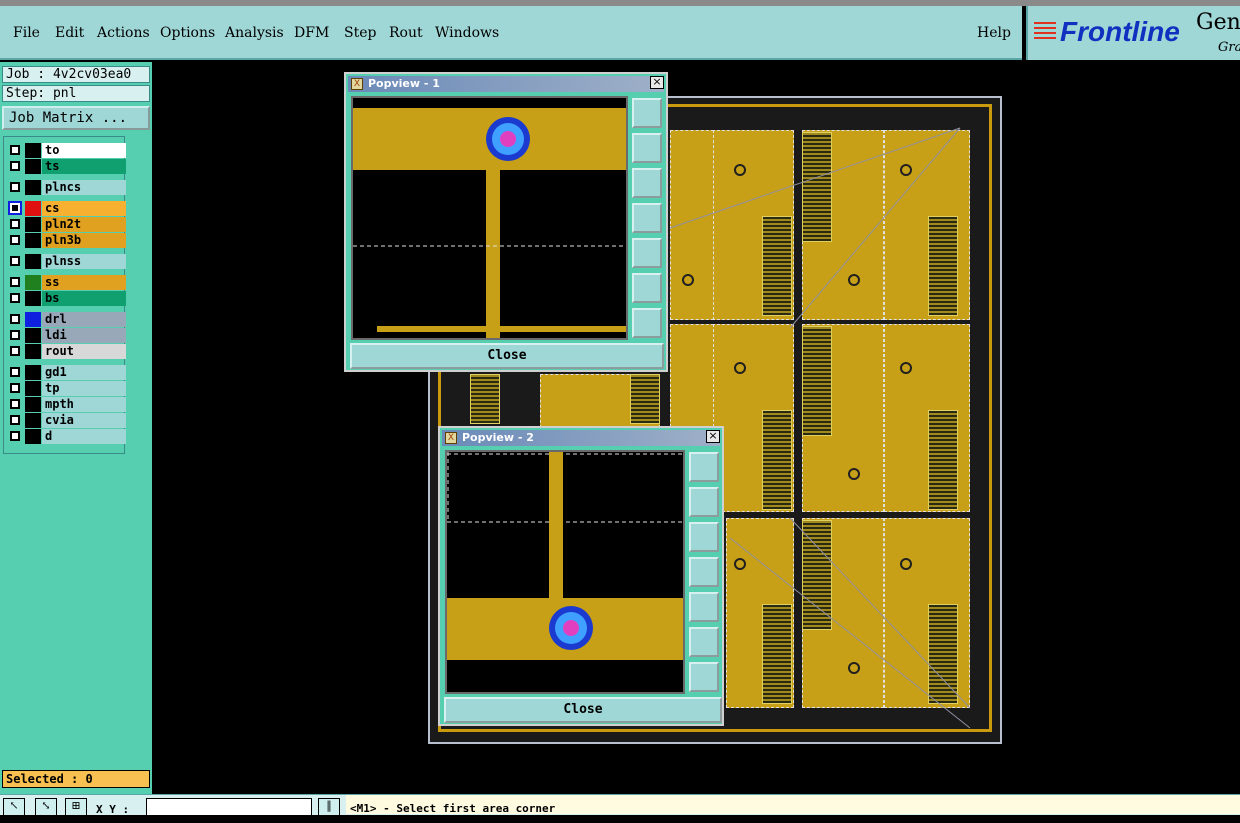  Describe the element at coordinates (467, 33) in the screenshot. I see `menu-windows: Windows` at that location.